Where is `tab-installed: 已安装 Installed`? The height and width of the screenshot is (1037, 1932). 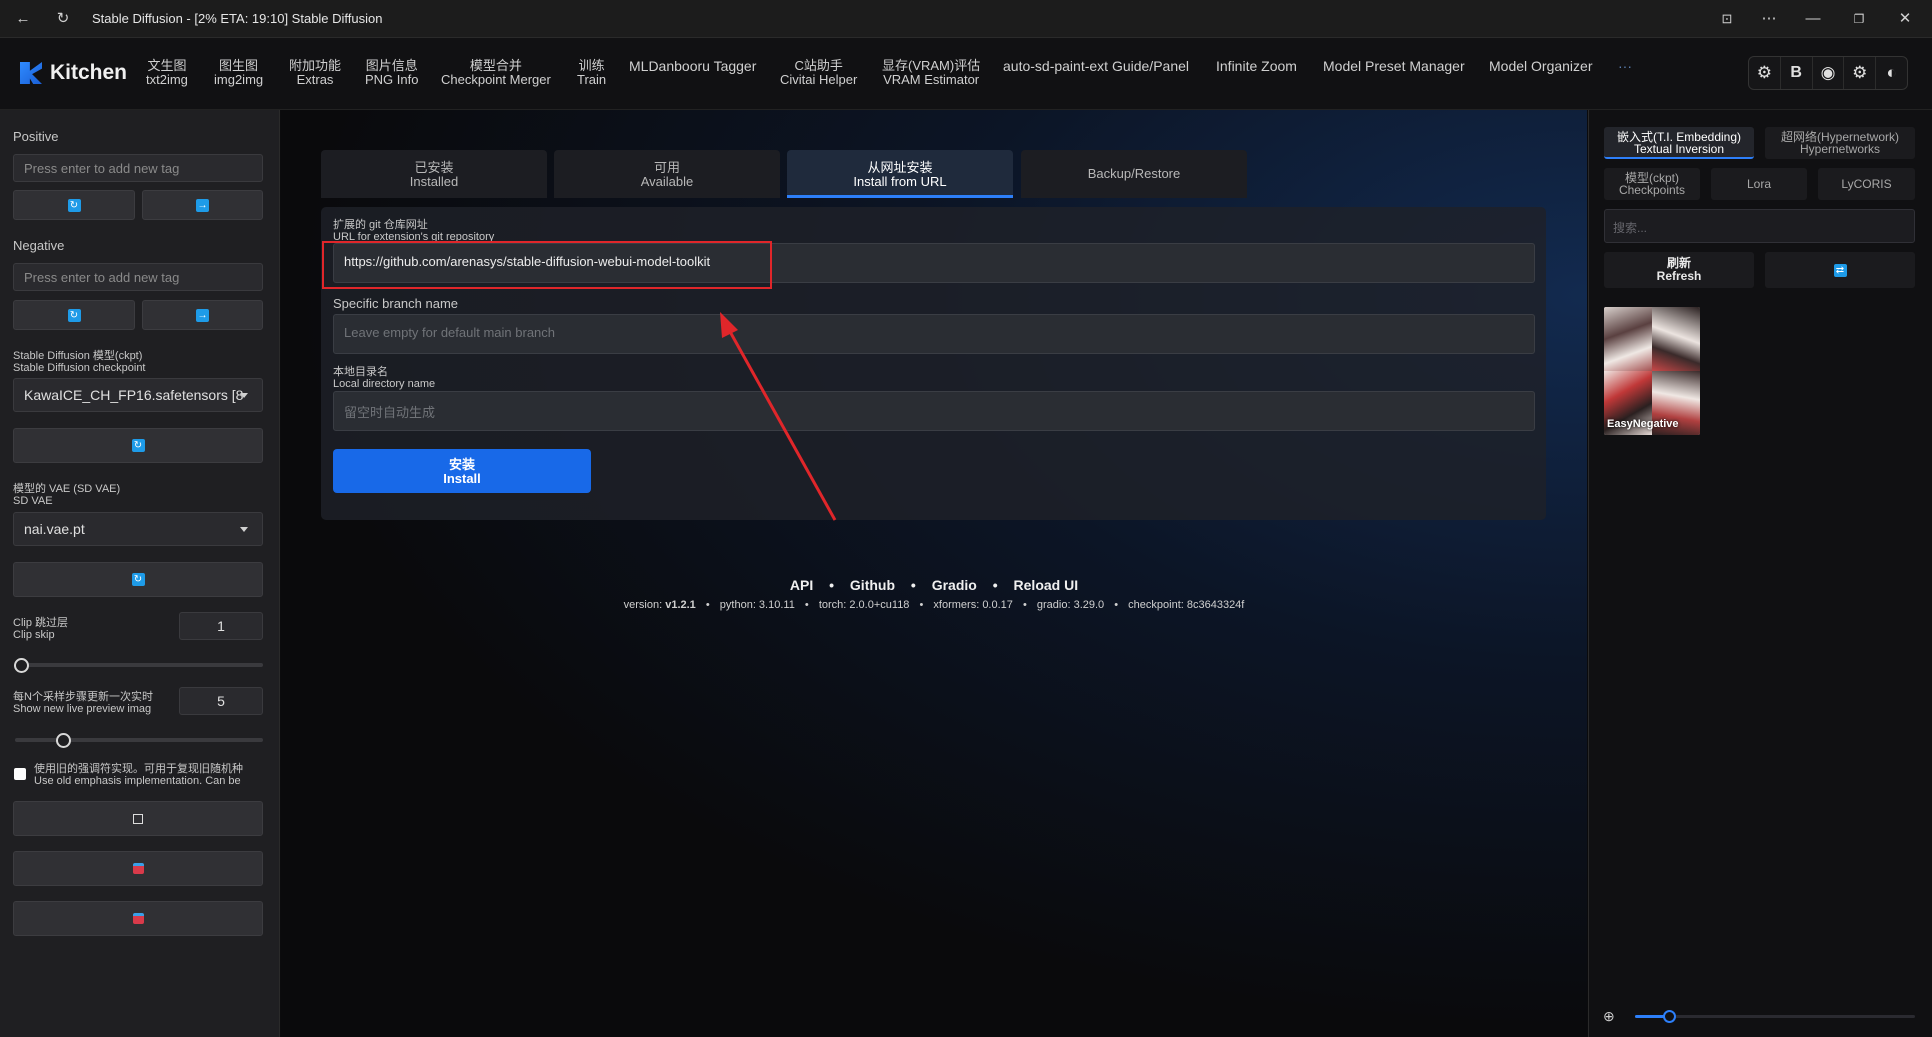
tab-installed: 已安装 Installed is located at coordinates (434, 174).